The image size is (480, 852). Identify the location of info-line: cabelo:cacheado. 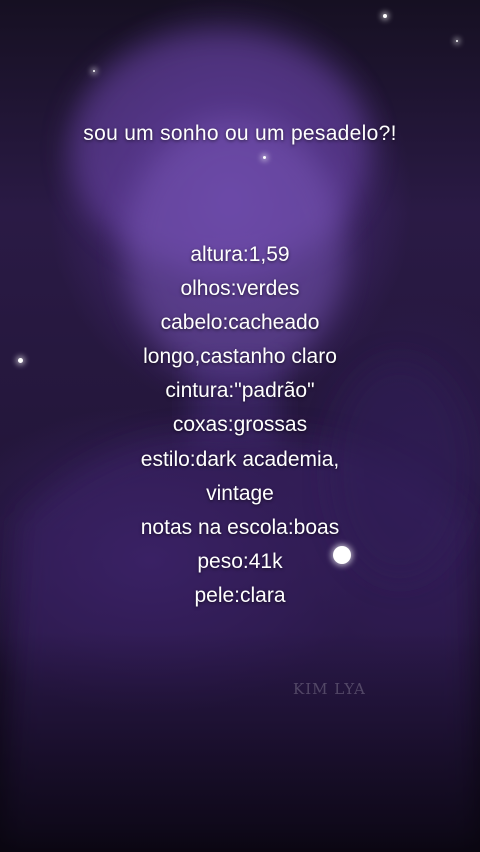
(240, 323).